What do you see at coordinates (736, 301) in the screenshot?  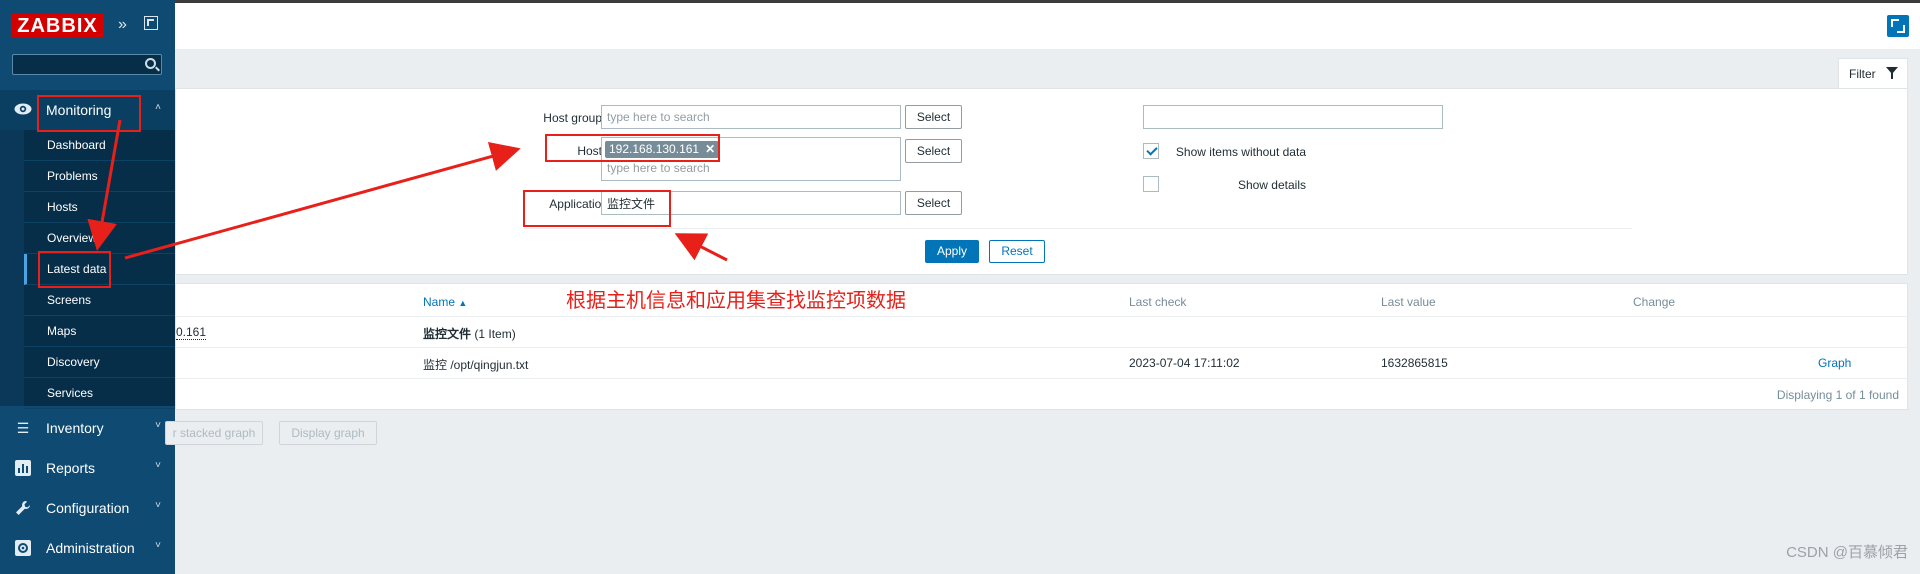 I see `annotation-text: 根据主机信息和应用集查找监控项数据` at bounding box center [736, 301].